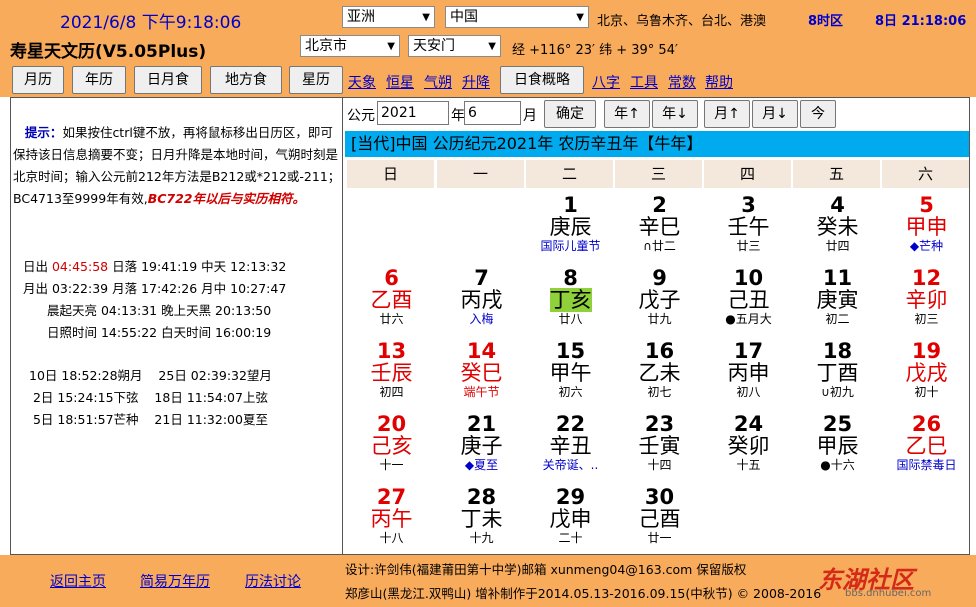 The image size is (976, 607). Describe the element at coordinates (837, 230) in the screenshot. I see `calendar-day-cell: 4 癸未 廿四` at that location.